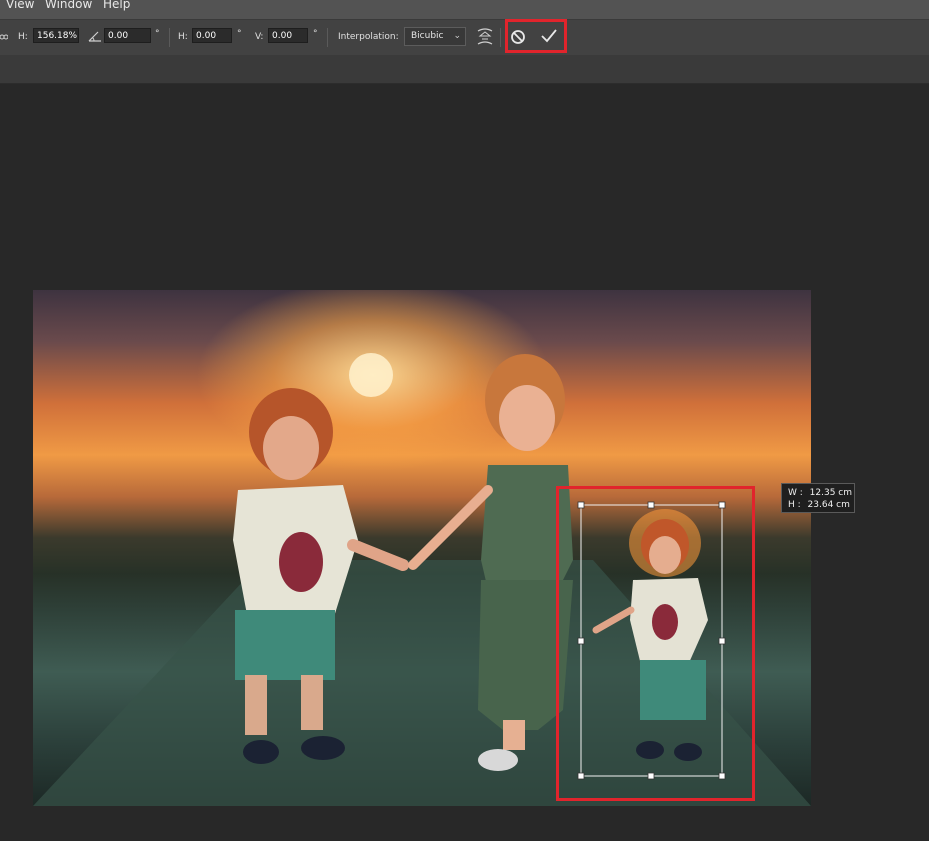 The width and height of the screenshot is (929, 841). Describe the element at coordinates (464, 69) in the screenshot. I see `document-tab-bar` at that location.